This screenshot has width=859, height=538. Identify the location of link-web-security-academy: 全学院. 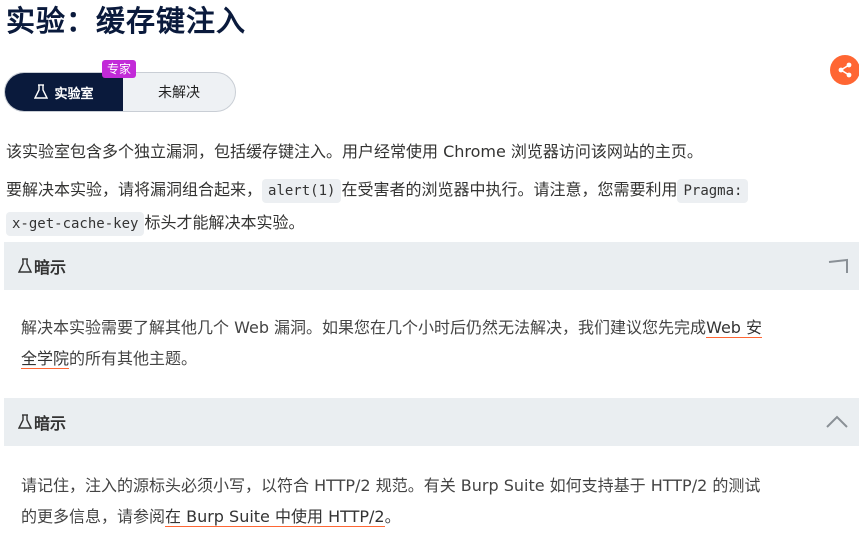
(45, 359).